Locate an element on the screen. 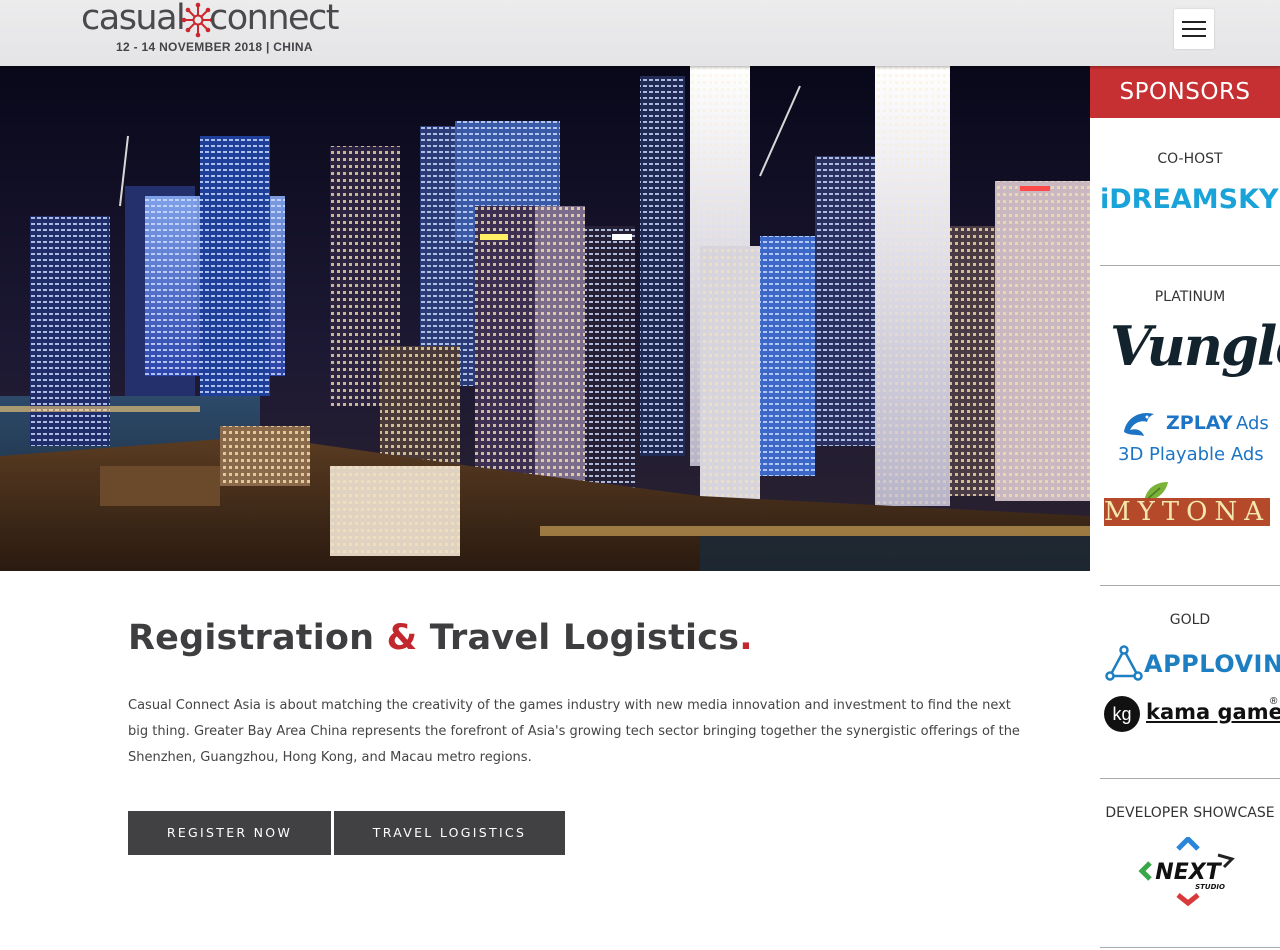 Image resolution: width=1280 pixels, height=950 pixels. register-now-button: REGISTER NOW is located at coordinates (229, 833).